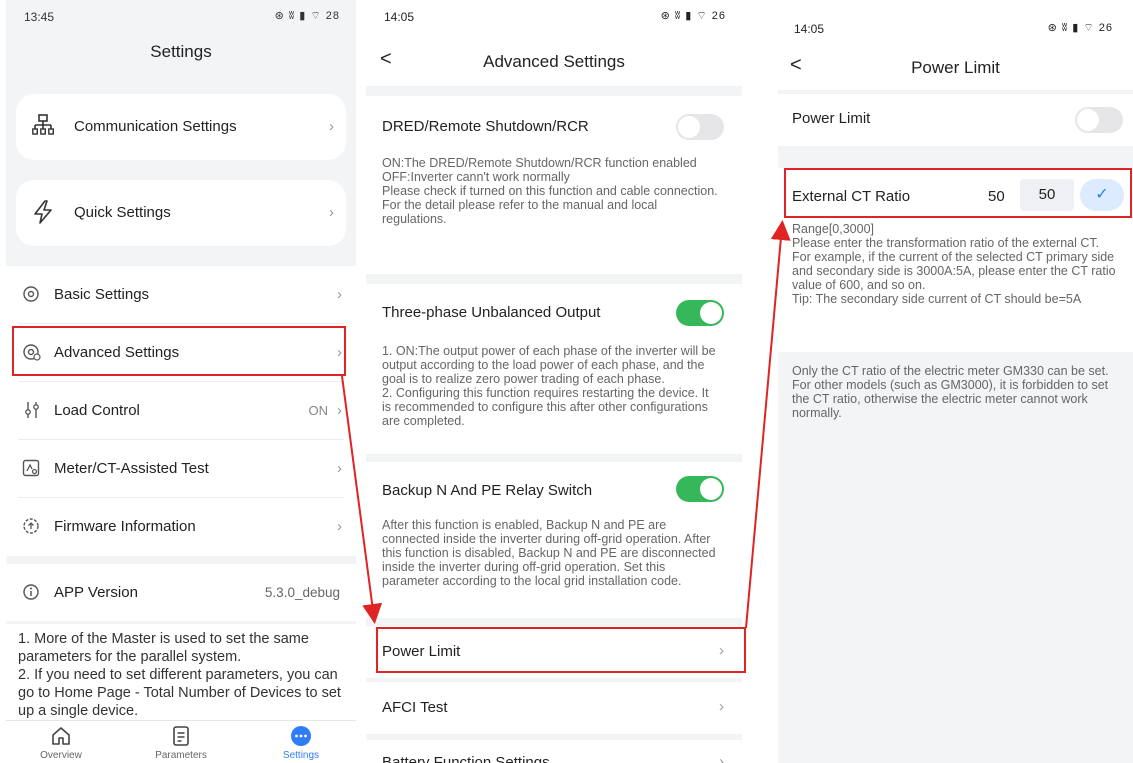  Describe the element at coordinates (693, 16) in the screenshot. I see `status-icons: ⊛ ʬ ▮ ⌔ 26` at that location.